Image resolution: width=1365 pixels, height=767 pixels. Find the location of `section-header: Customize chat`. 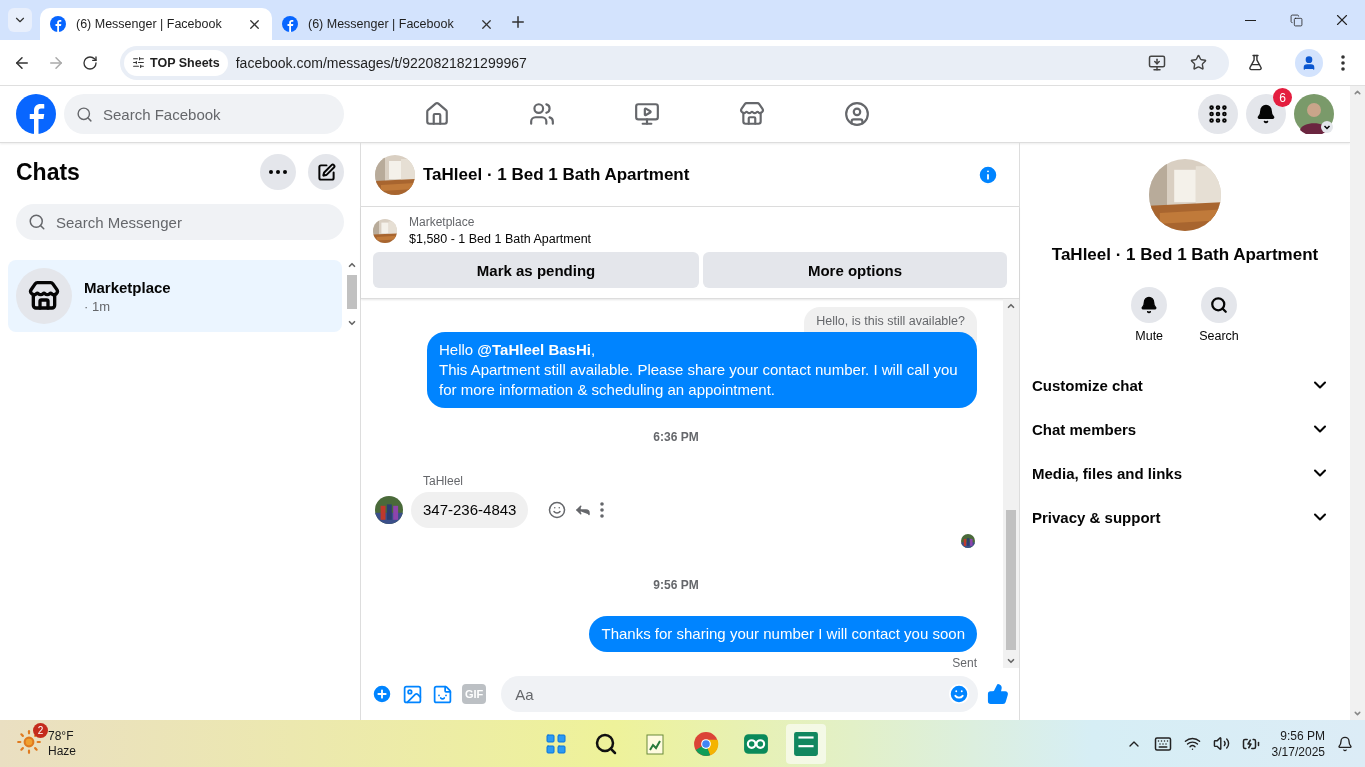

section-header: Customize chat is located at coordinates (1181, 385).